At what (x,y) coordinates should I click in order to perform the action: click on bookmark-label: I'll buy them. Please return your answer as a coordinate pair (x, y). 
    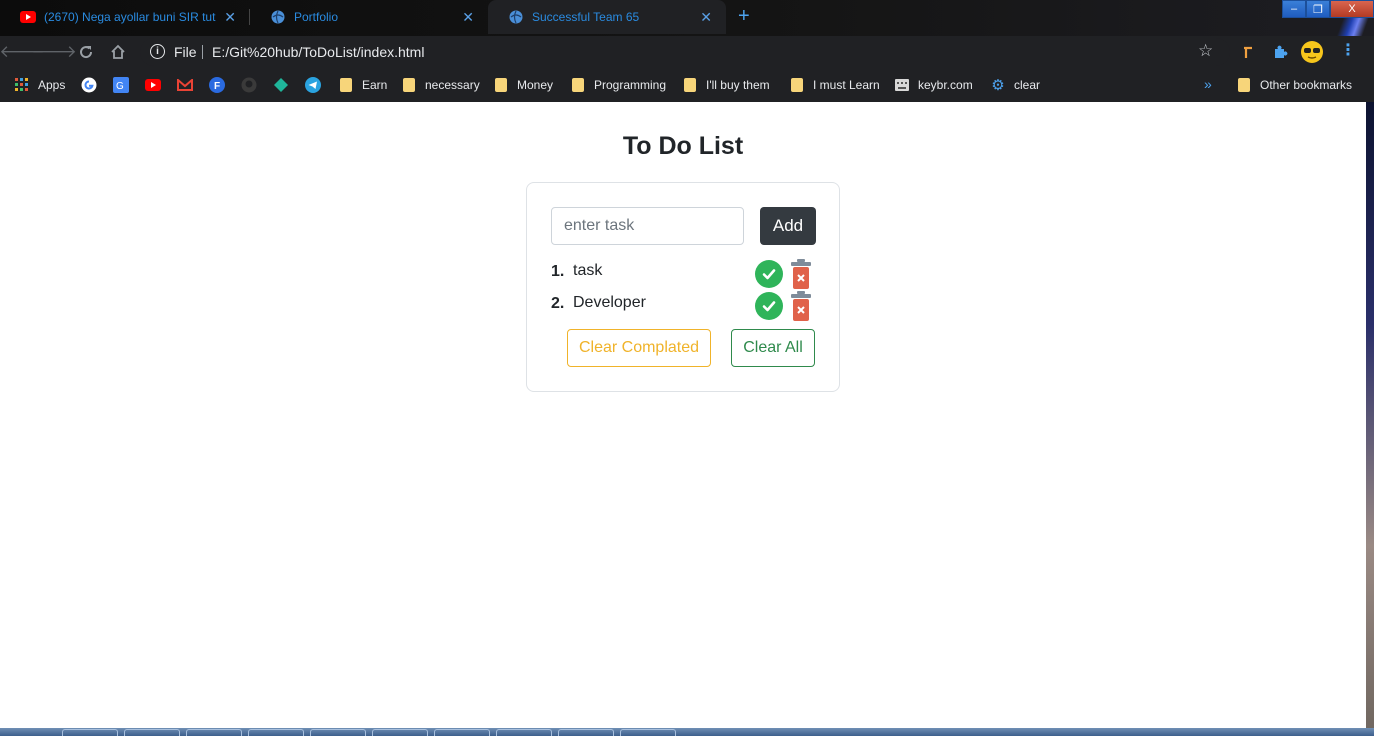
    Looking at the image, I should click on (738, 85).